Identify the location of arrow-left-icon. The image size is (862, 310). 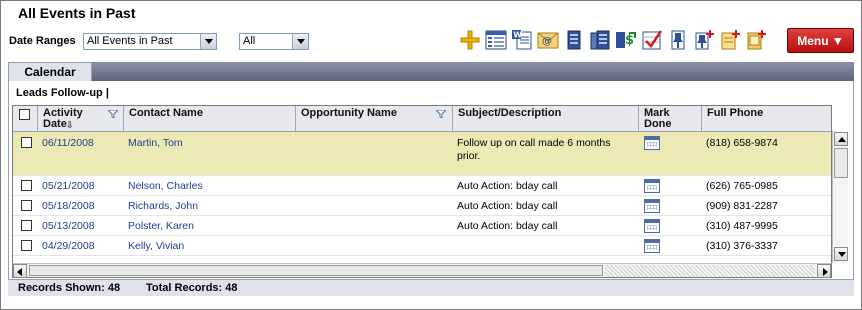
(19, 272).